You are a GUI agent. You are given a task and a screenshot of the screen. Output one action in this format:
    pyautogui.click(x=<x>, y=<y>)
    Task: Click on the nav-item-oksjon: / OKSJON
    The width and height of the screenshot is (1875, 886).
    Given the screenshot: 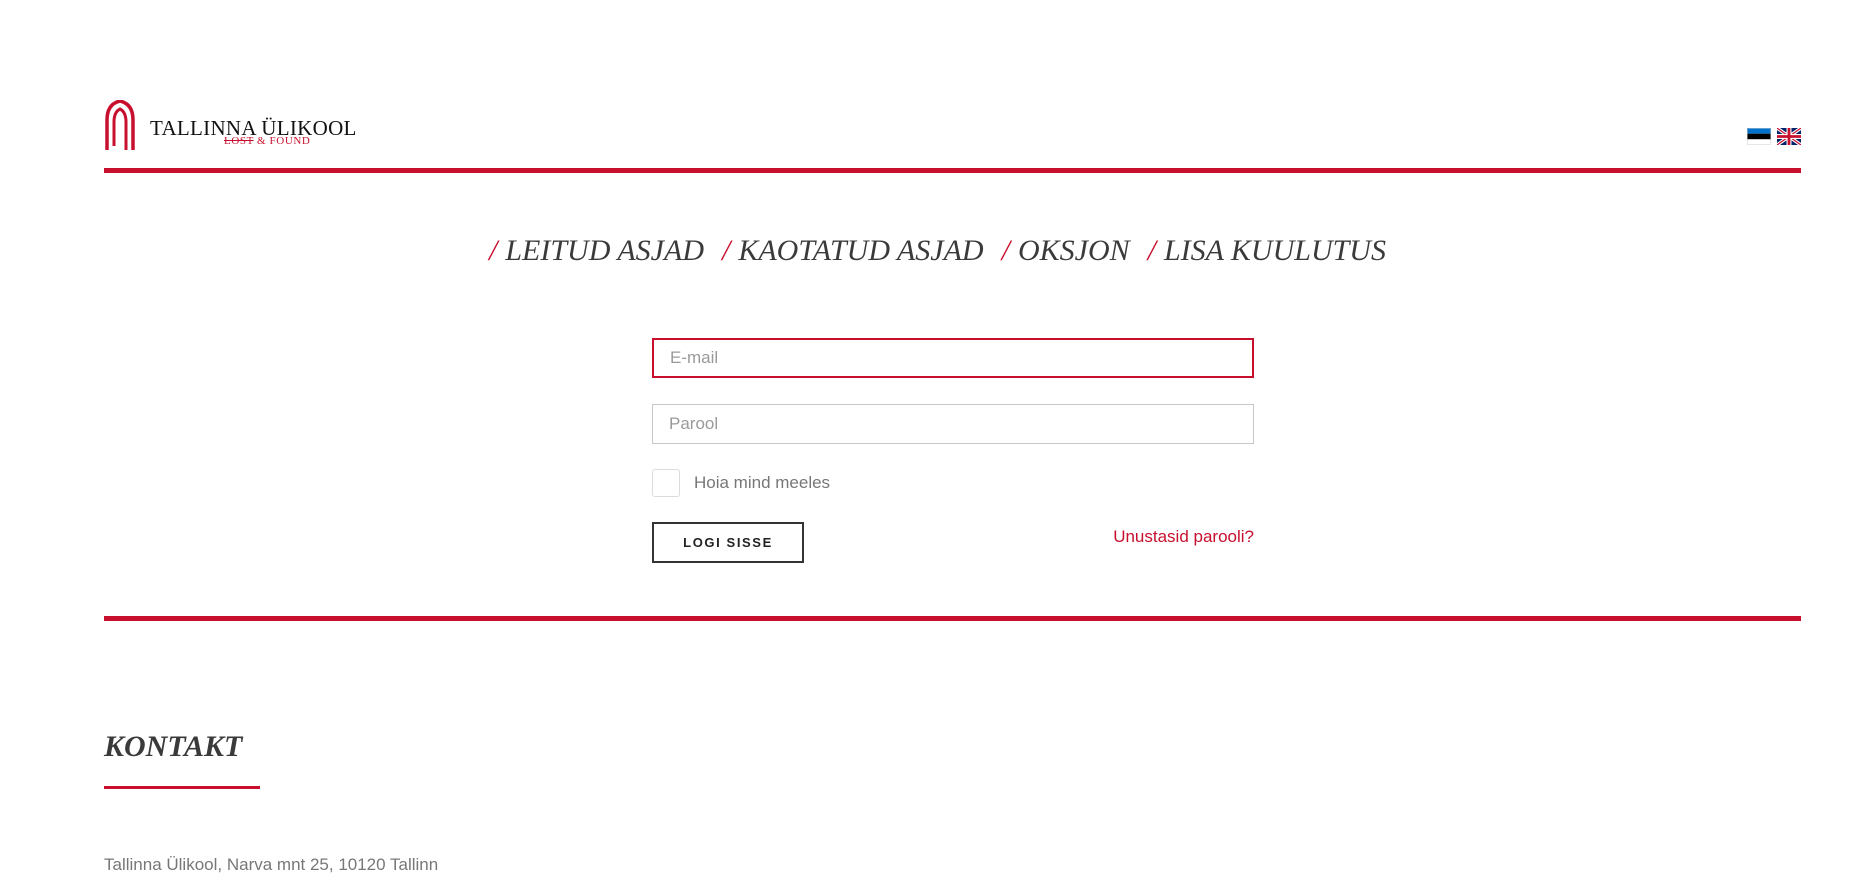 What is the action you would take?
    pyautogui.click(x=1066, y=251)
    